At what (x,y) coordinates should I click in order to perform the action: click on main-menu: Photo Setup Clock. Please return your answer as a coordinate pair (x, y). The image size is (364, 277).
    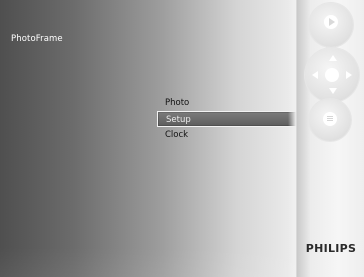
    Looking at the image, I should click on (226, 119).